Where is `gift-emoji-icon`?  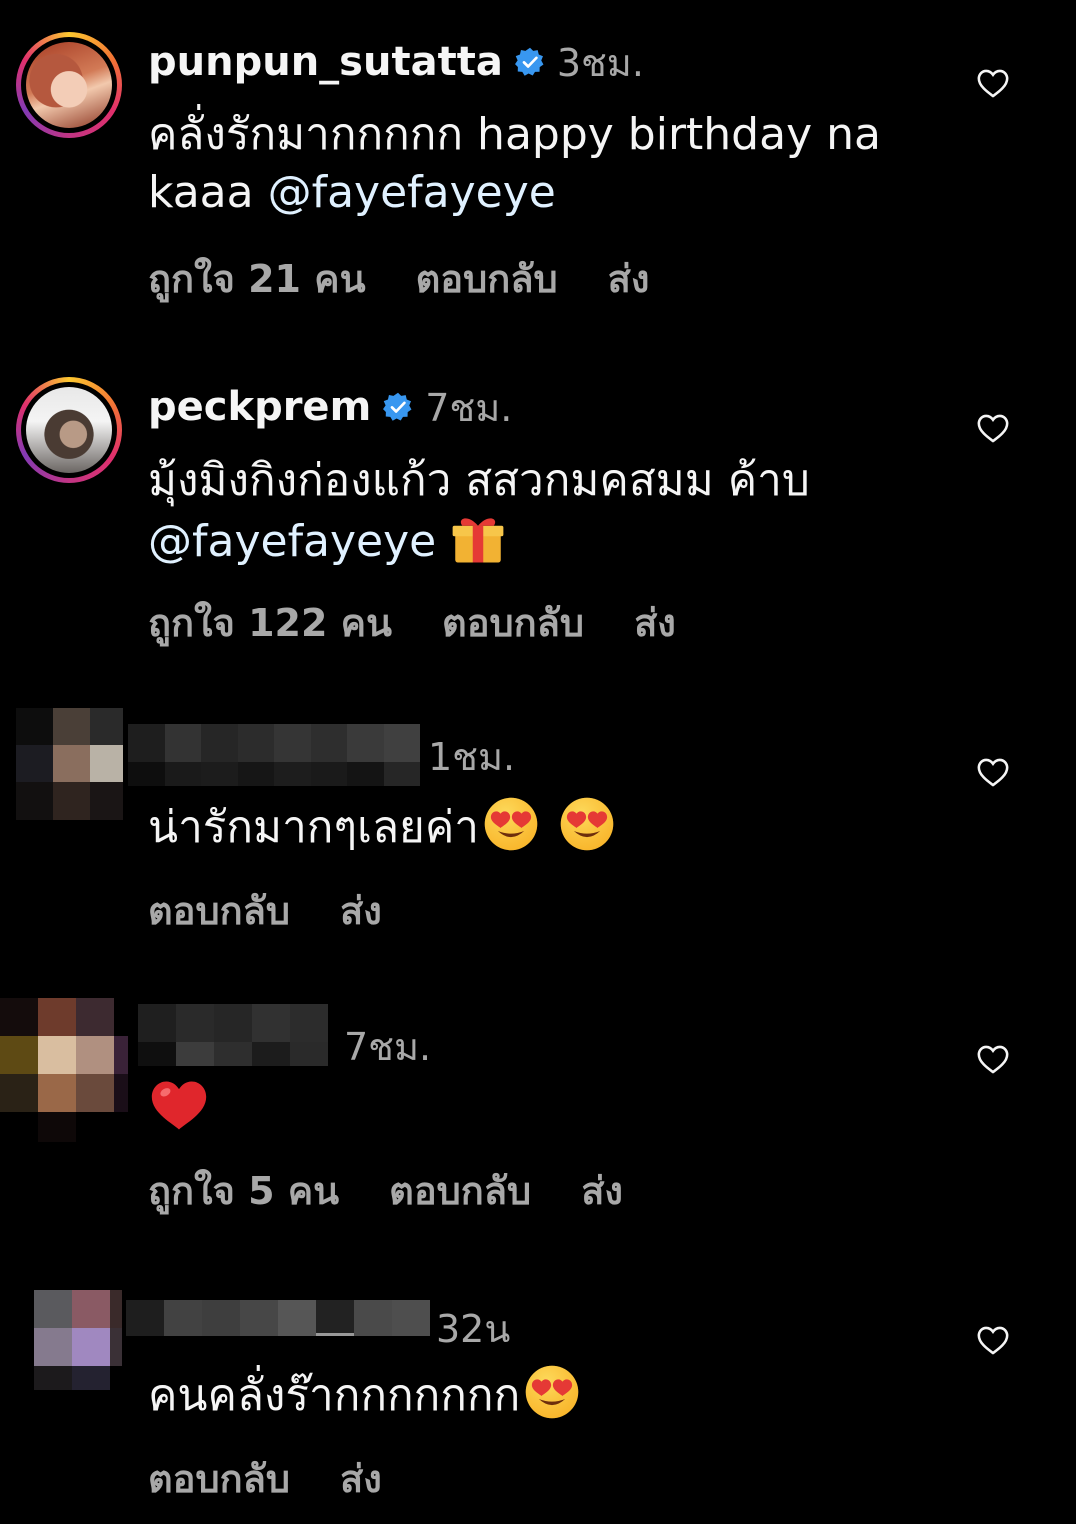
gift-emoji-icon is located at coordinates (478, 538).